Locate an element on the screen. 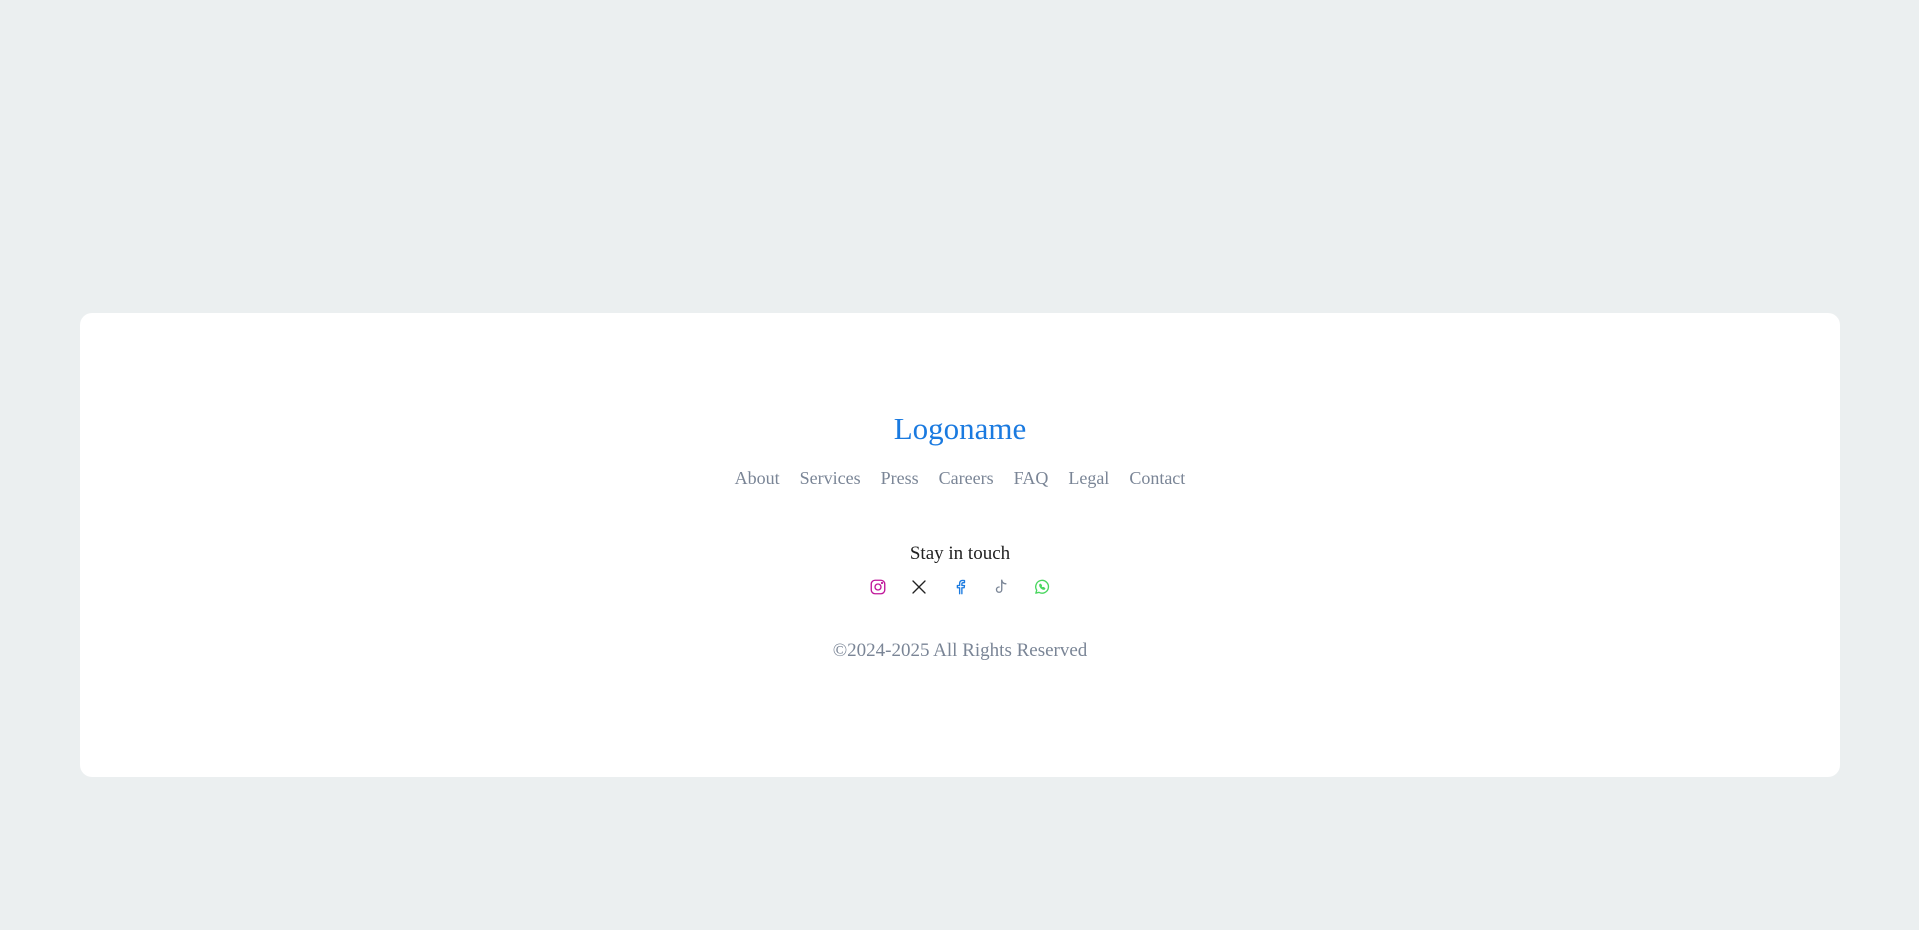 This screenshot has width=1919, height=930. nav-link-services: Services is located at coordinates (830, 478).